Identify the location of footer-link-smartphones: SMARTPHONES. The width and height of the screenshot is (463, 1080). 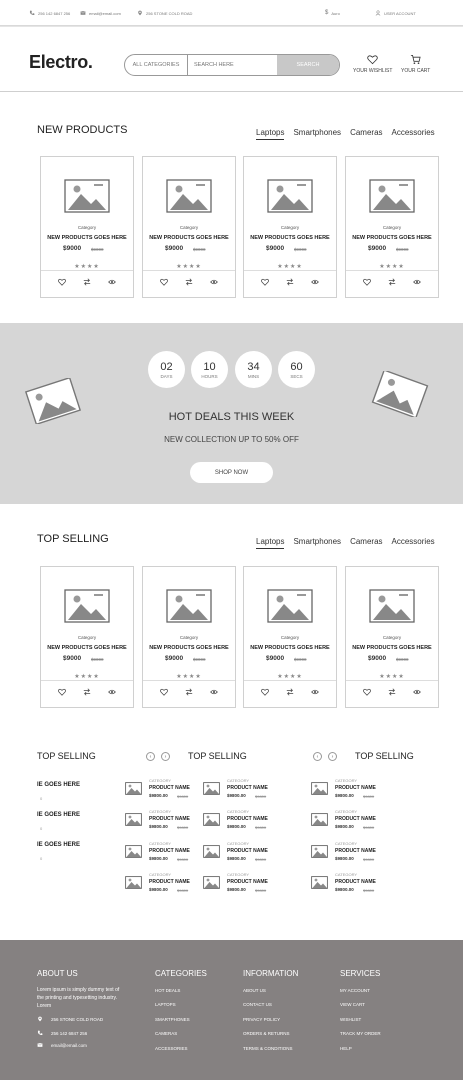
(172, 1019).